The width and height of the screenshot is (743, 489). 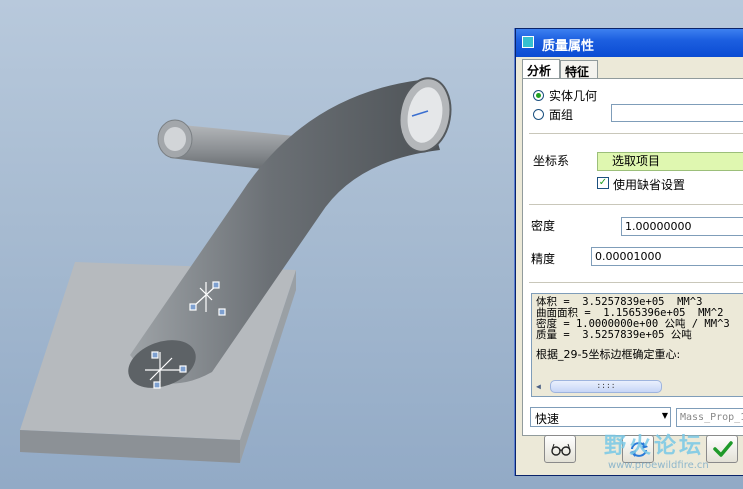 What do you see at coordinates (608, 354) in the screenshot?
I see `result-centroid-note: 根据_29-5坐标边框确定重心:` at bounding box center [608, 354].